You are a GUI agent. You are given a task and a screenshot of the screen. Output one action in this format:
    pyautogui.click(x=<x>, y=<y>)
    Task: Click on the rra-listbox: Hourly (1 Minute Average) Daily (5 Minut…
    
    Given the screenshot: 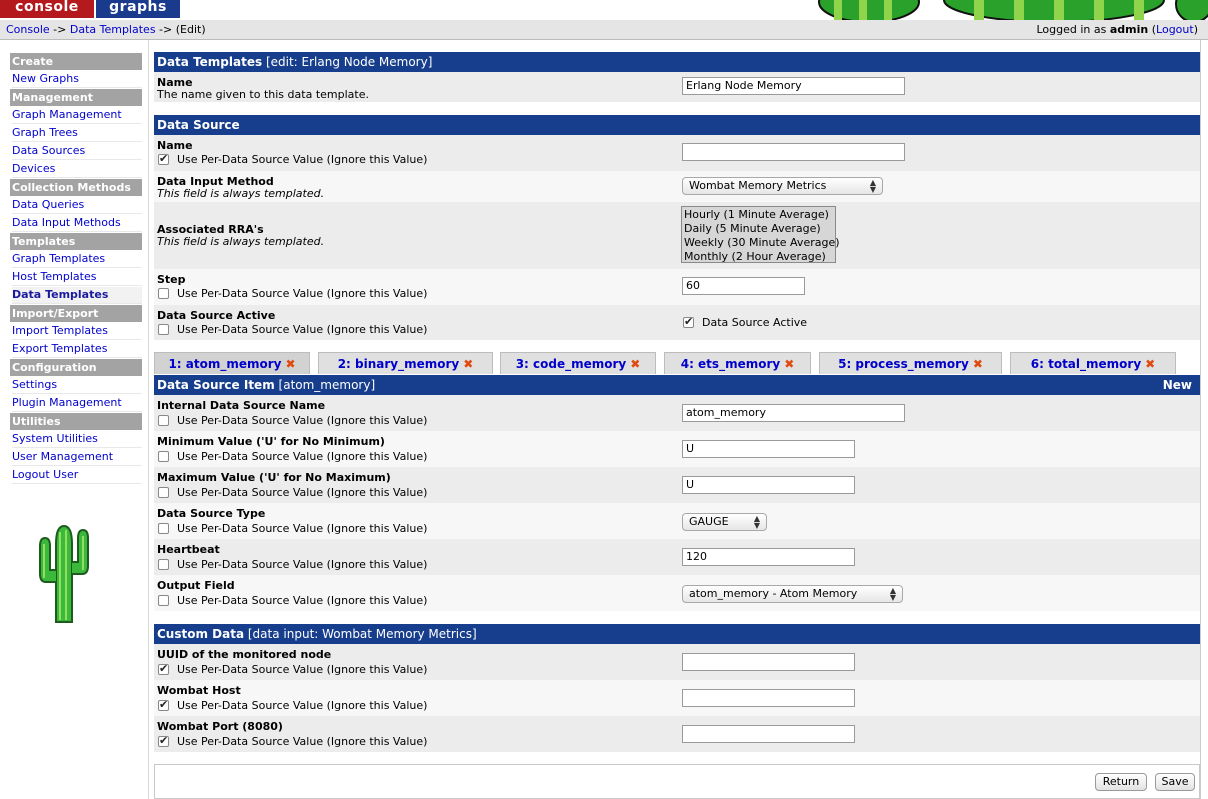 What is the action you would take?
    pyautogui.click(x=760, y=235)
    